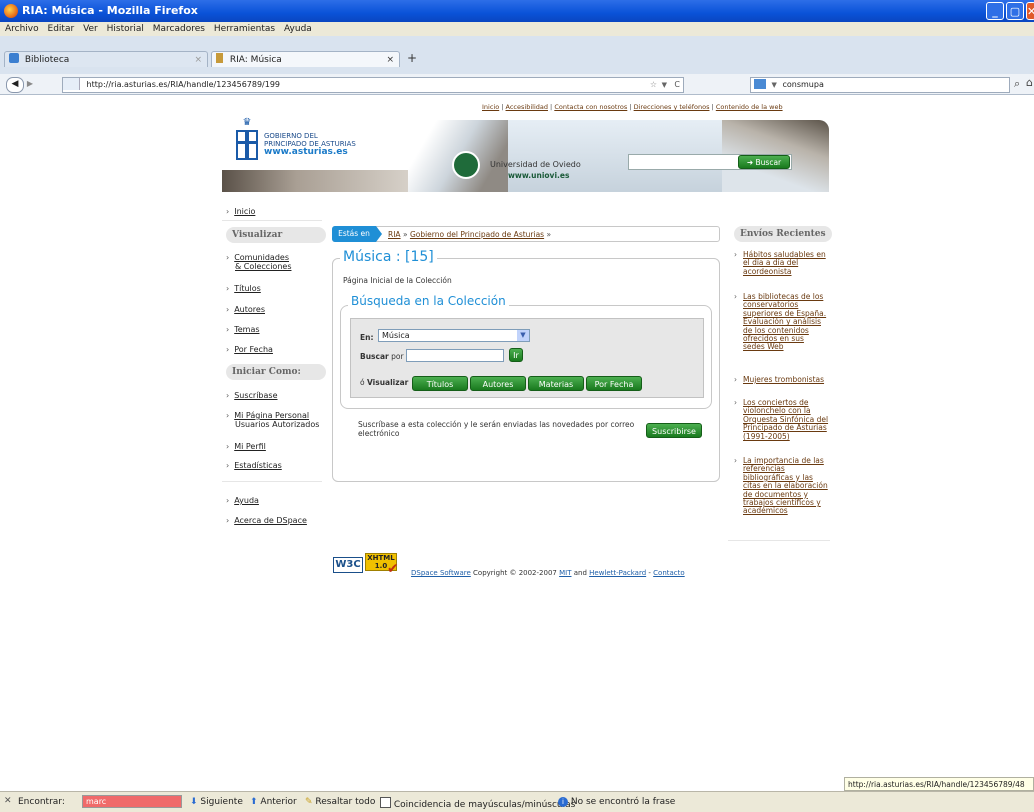 Image resolution: width=1034 pixels, height=812 pixels. Describe the element at coordinates (760, 84) in the screenshot. I see `search-engine-icon` at that location.